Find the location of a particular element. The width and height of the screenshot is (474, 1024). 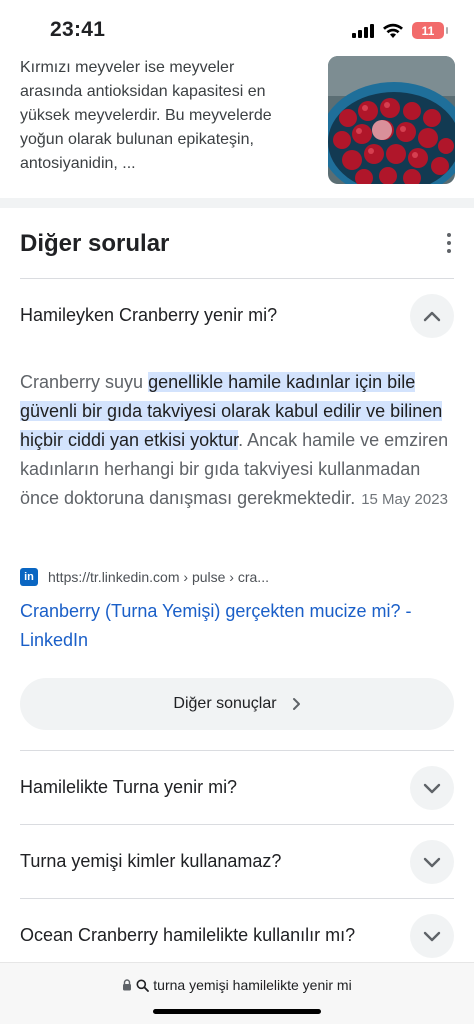

collapse-button is located at coordinates (432, 316).